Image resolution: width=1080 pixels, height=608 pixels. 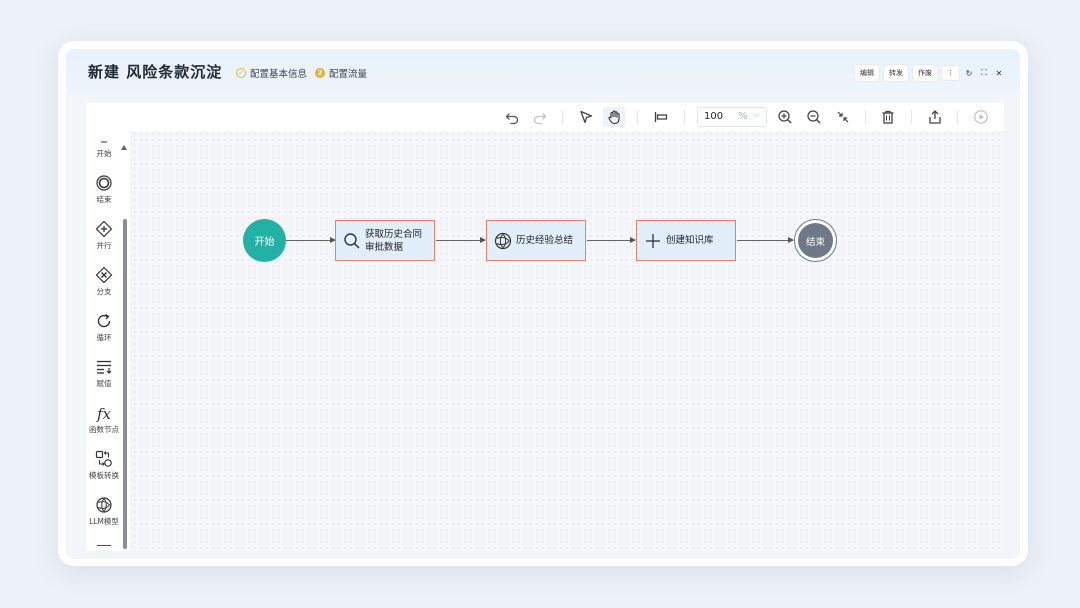 What do you see at coordinates (743, 116) in the screenshot?
I see `zoom-unit: %` at bounding box center [743, 116].